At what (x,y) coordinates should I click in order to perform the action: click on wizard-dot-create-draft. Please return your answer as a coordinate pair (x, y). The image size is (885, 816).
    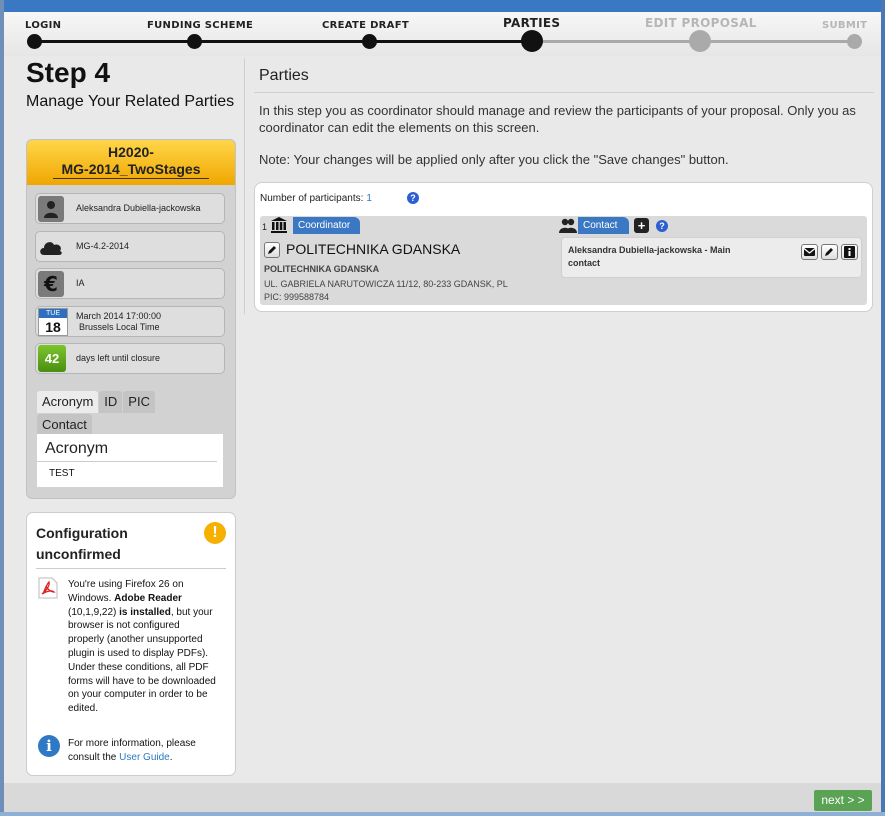
    Looking at the image, I should click on (369, 41).